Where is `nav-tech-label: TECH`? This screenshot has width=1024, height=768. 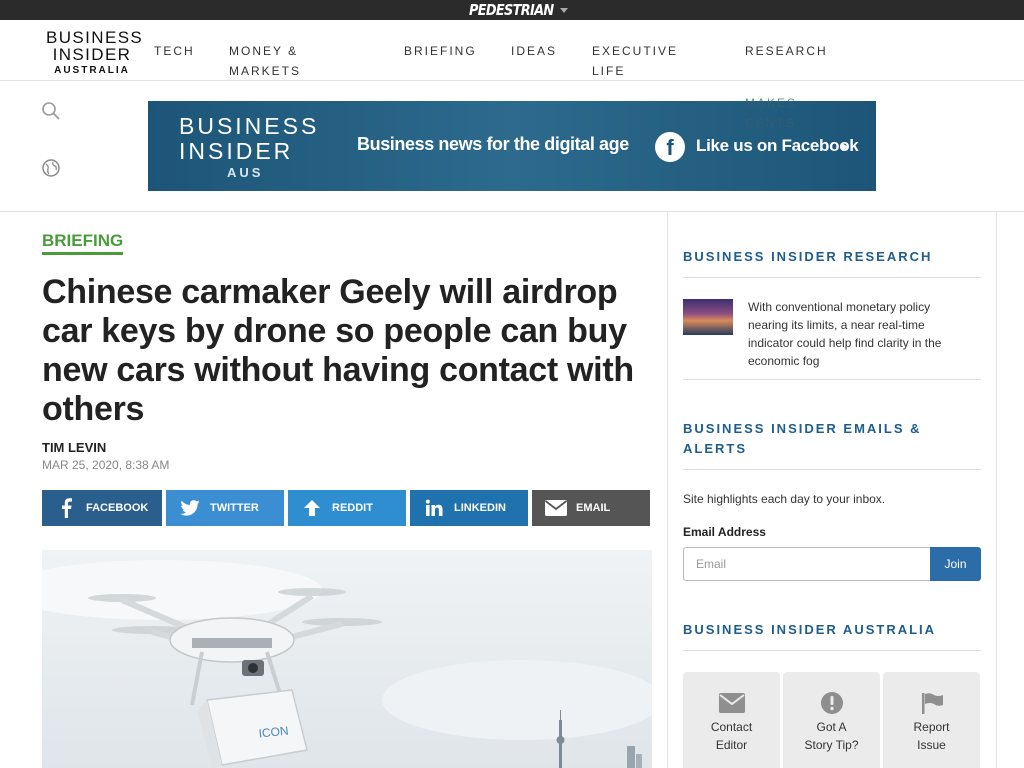
nav-tech-label: TECH is located at coordinates (174, 51).